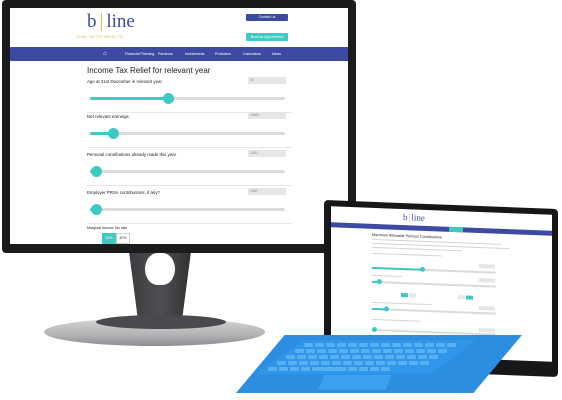  I want to click on nav-item-financial-planning: Financial Planning, so click(139, 54).